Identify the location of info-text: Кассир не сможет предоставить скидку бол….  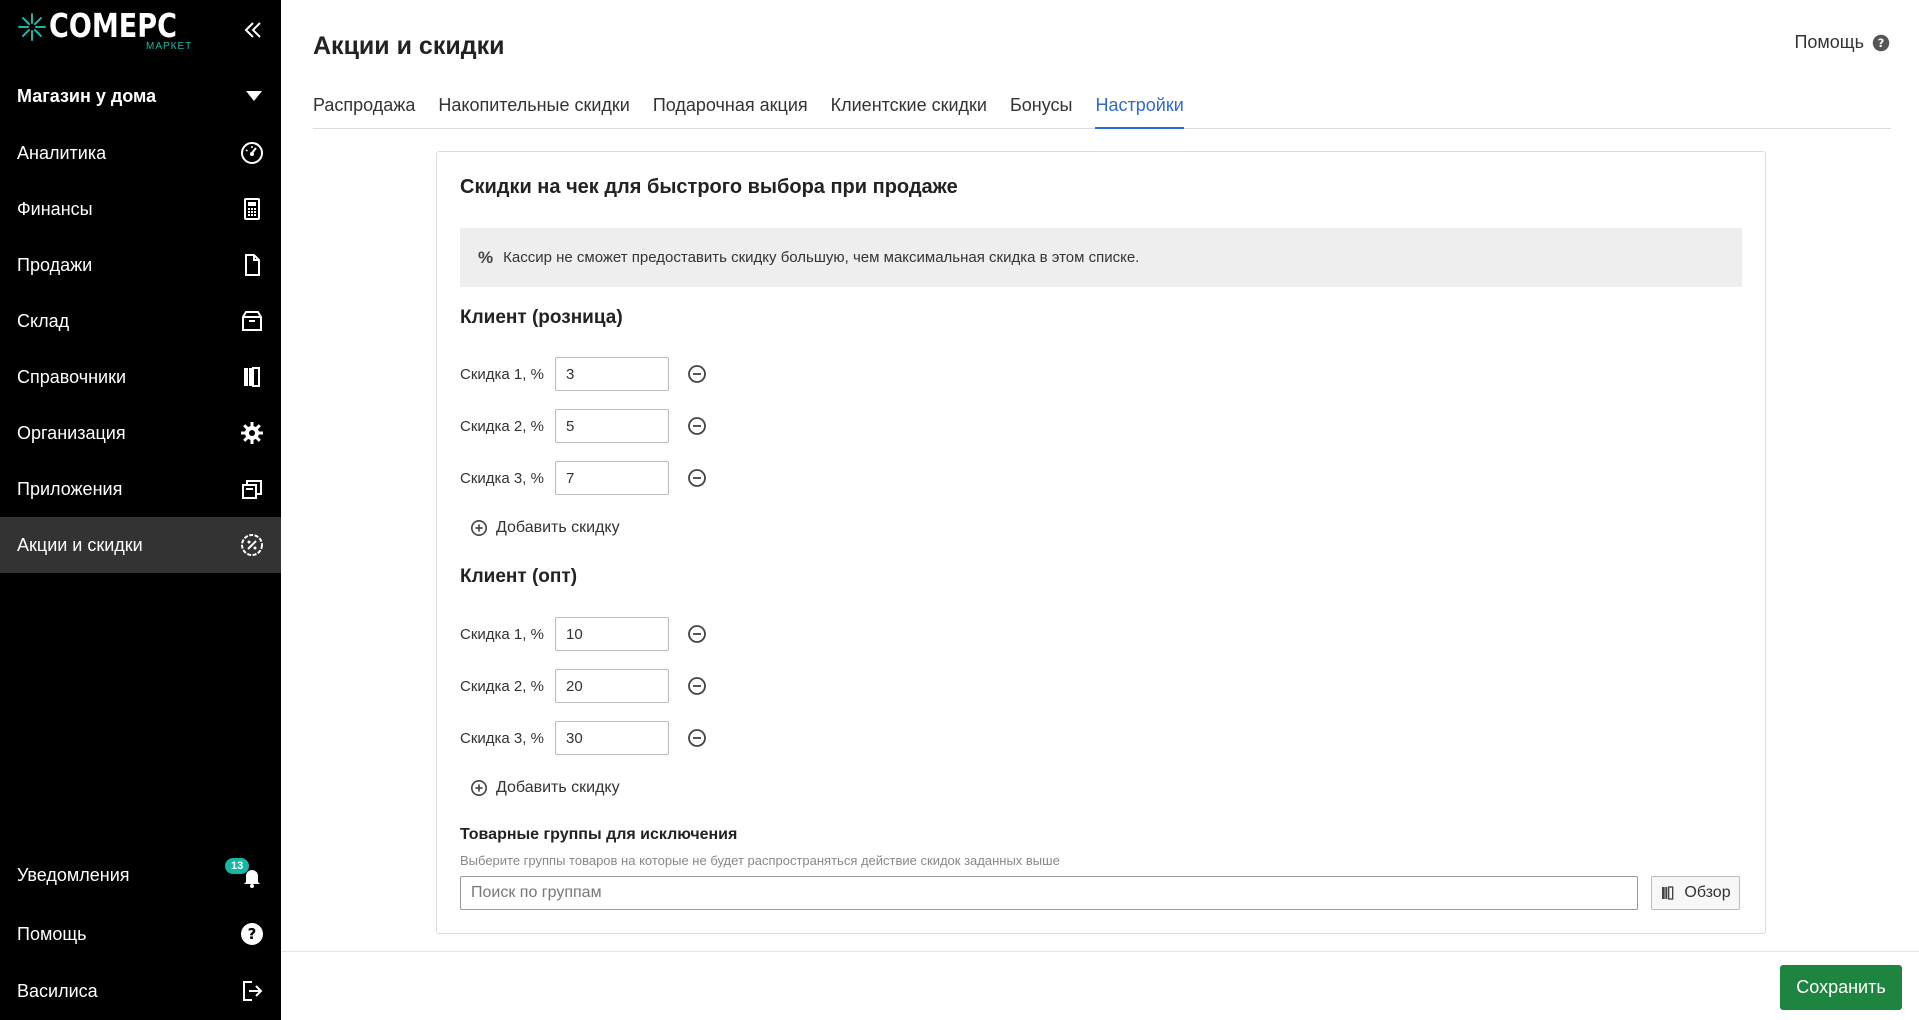
(821, 257).